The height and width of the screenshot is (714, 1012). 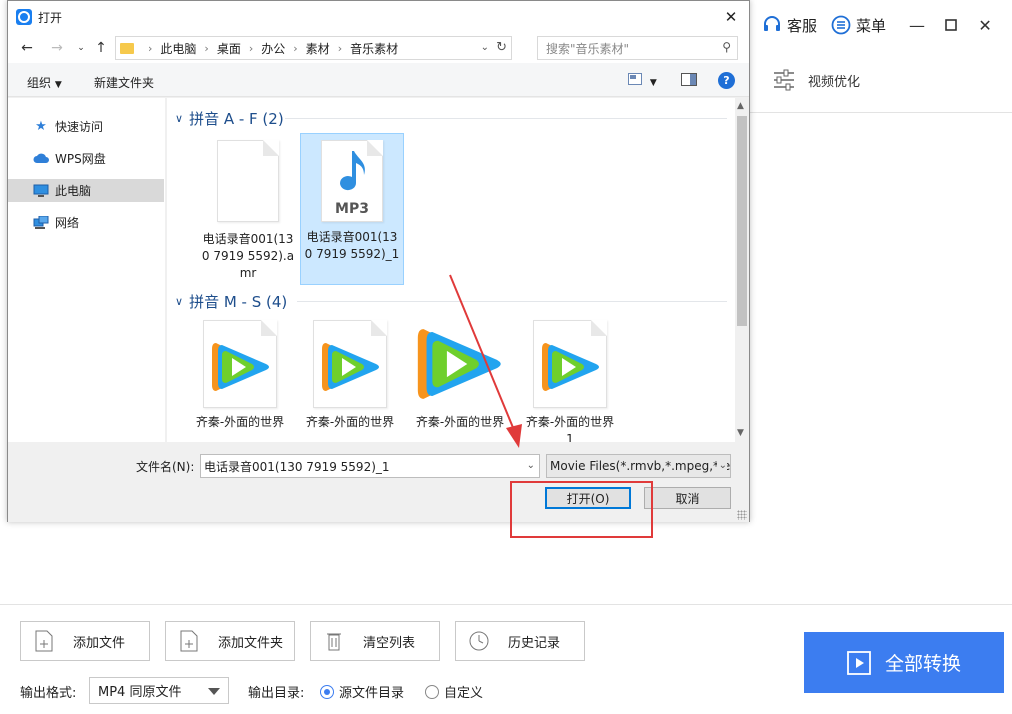 What do you see at coordinates (485, 361) in the screenshot?
I see `annotation-arrow` at bounding box center [485, 361].